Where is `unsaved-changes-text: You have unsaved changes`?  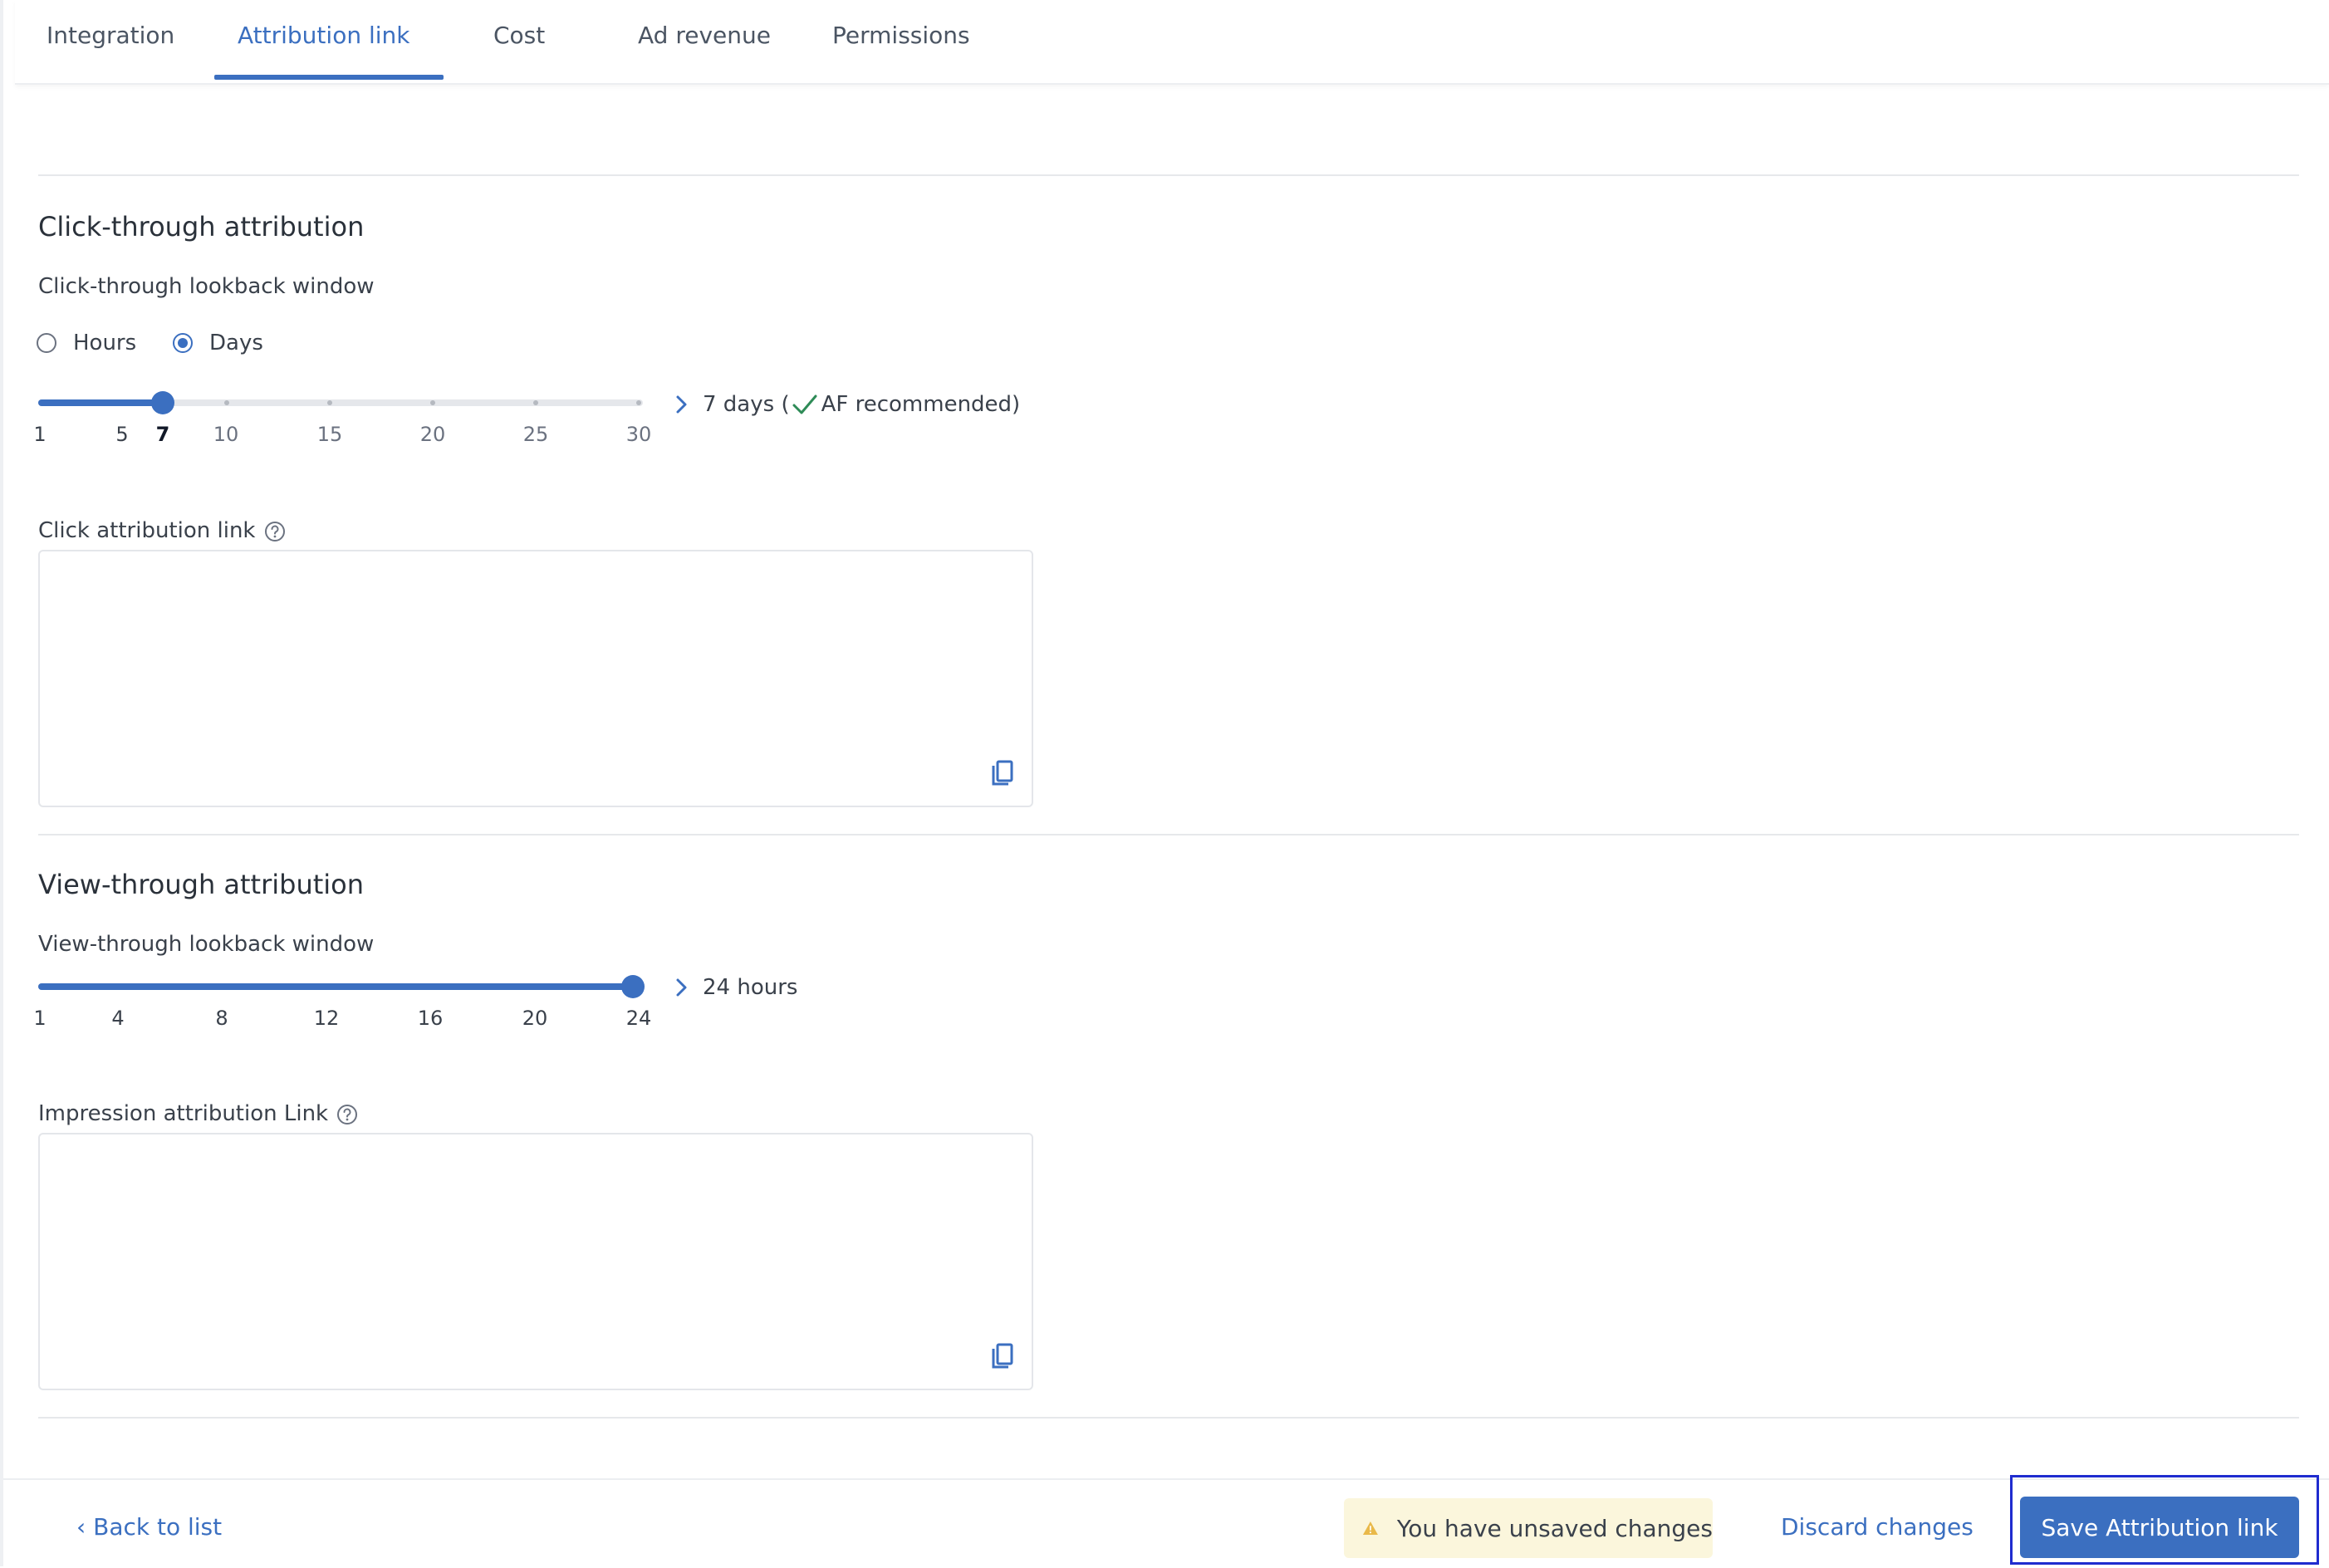
unsaved-changes-text: You have unsaved changes is located at coordinates (1555, 1528).